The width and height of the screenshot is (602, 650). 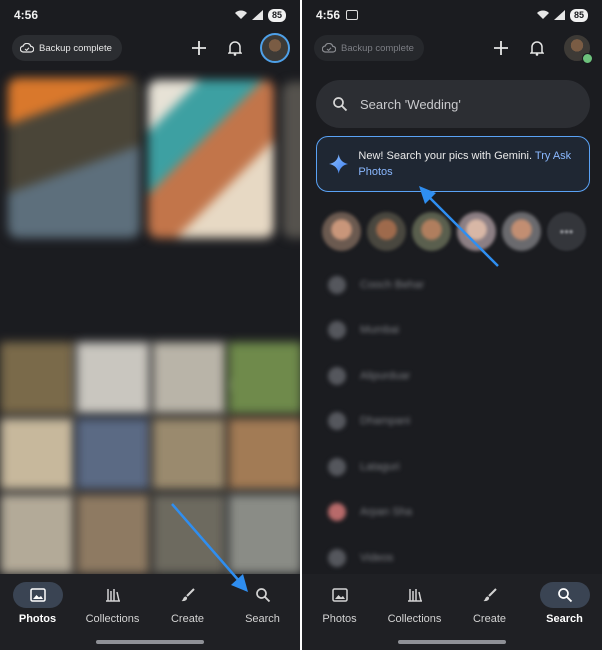 What do you see at coordinates (445, 156) in the screenshot?
I see `promo-message: New! Search your pics with Gemini.` at bounding box center [445, 156].